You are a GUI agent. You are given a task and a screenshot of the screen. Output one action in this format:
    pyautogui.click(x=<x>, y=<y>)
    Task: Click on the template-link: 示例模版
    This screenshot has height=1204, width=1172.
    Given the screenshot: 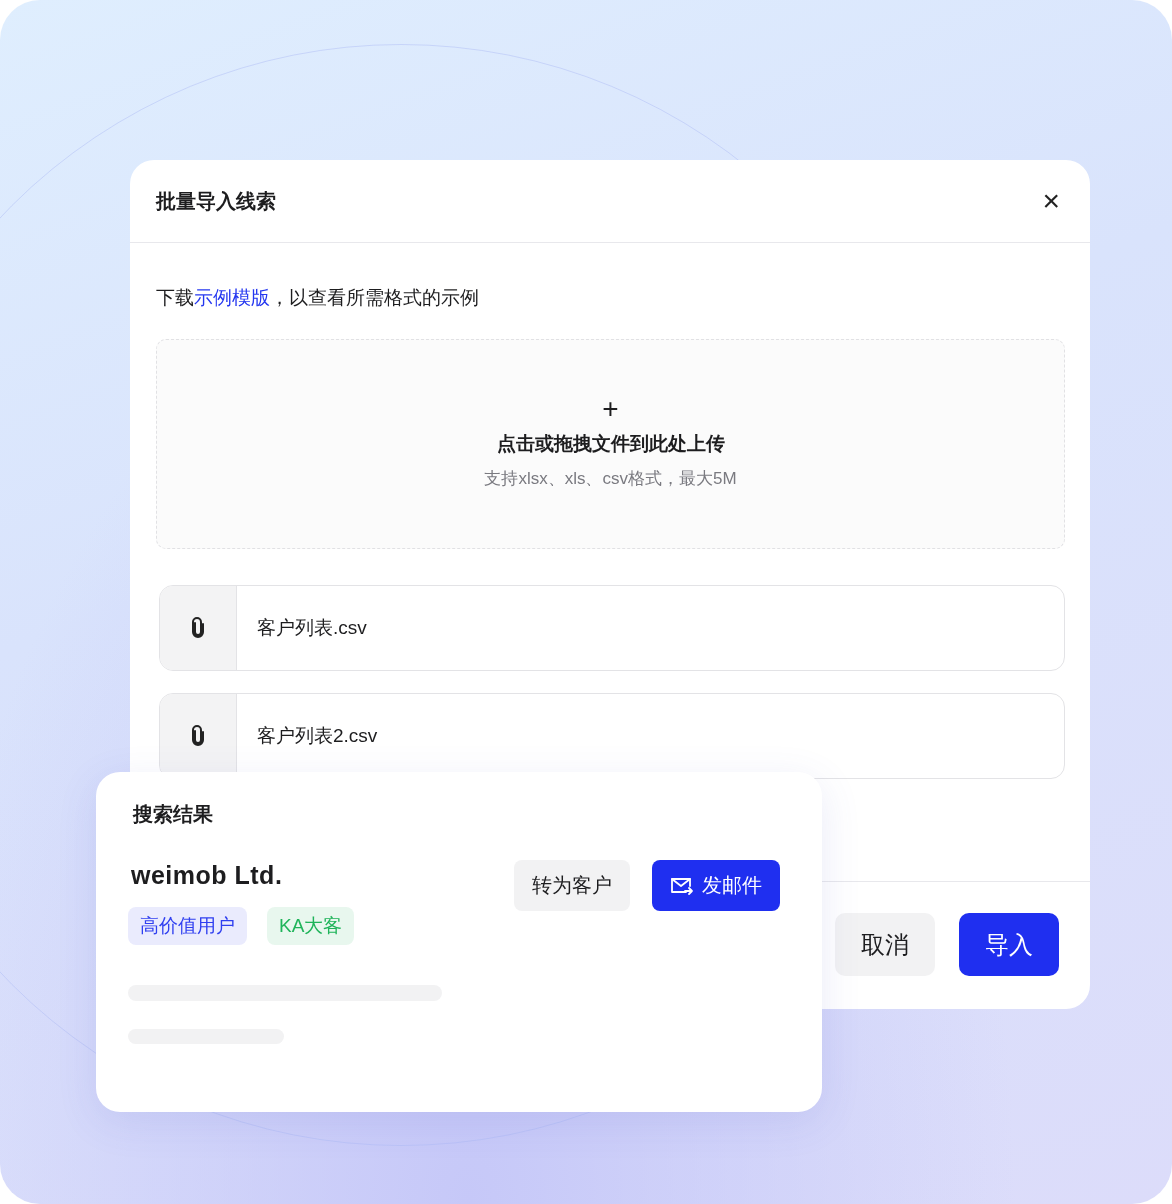 What is the action you would take?
    pyautogui.click(x=232, y=297)
    